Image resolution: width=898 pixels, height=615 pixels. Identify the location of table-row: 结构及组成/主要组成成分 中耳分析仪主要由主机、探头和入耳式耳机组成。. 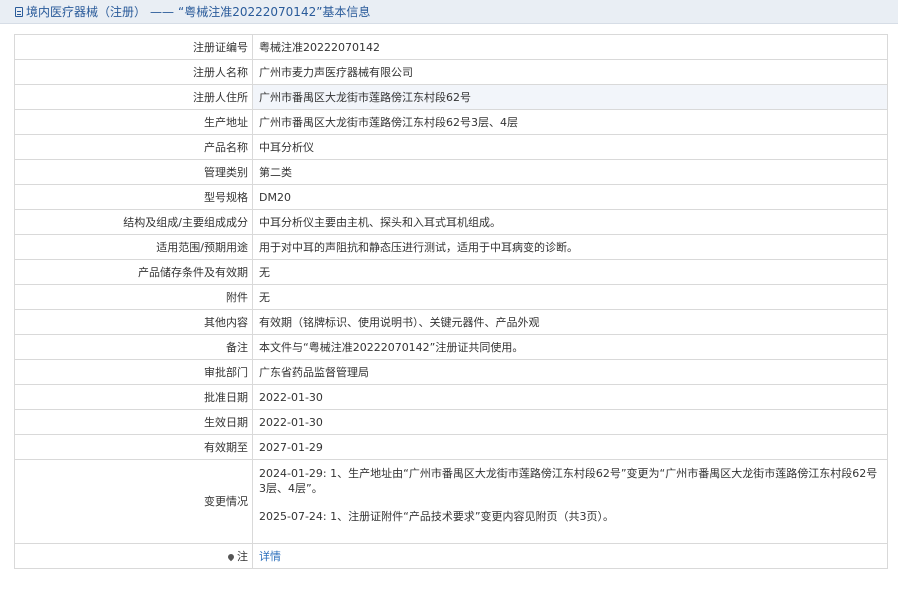
(451, 222).